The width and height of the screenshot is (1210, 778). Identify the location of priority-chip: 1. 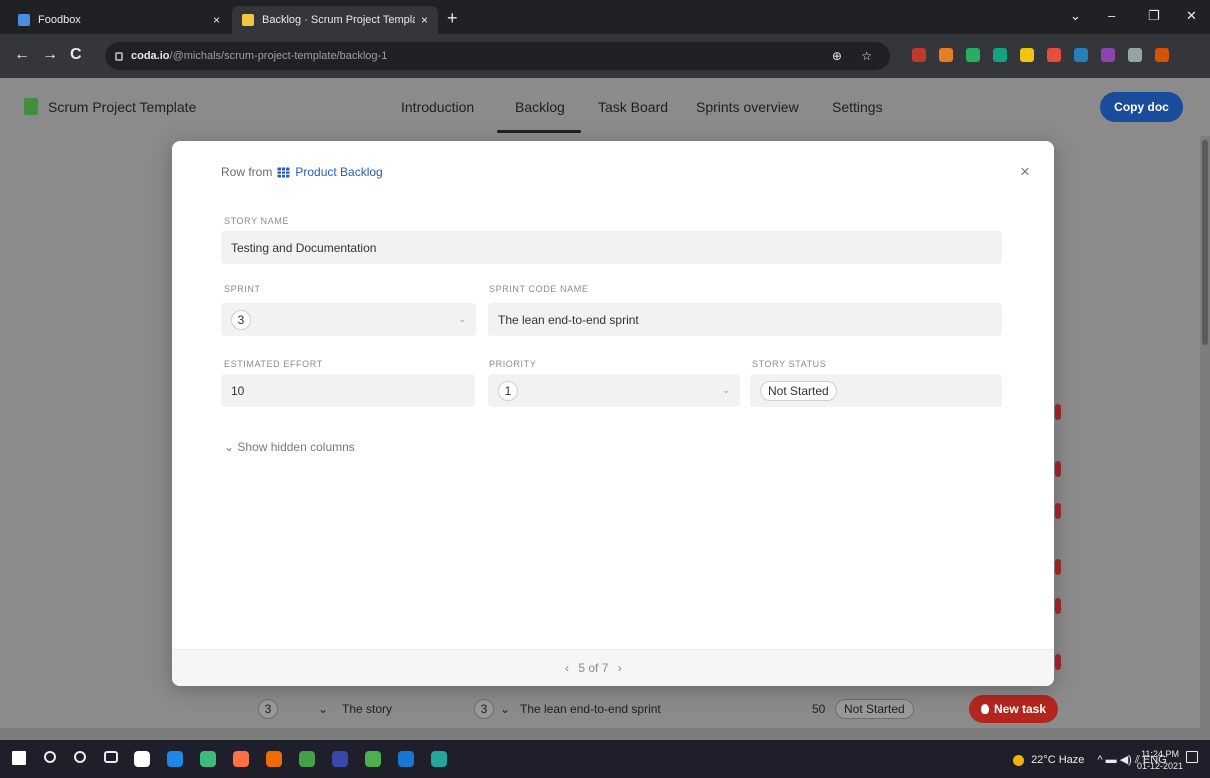
(508, 390).